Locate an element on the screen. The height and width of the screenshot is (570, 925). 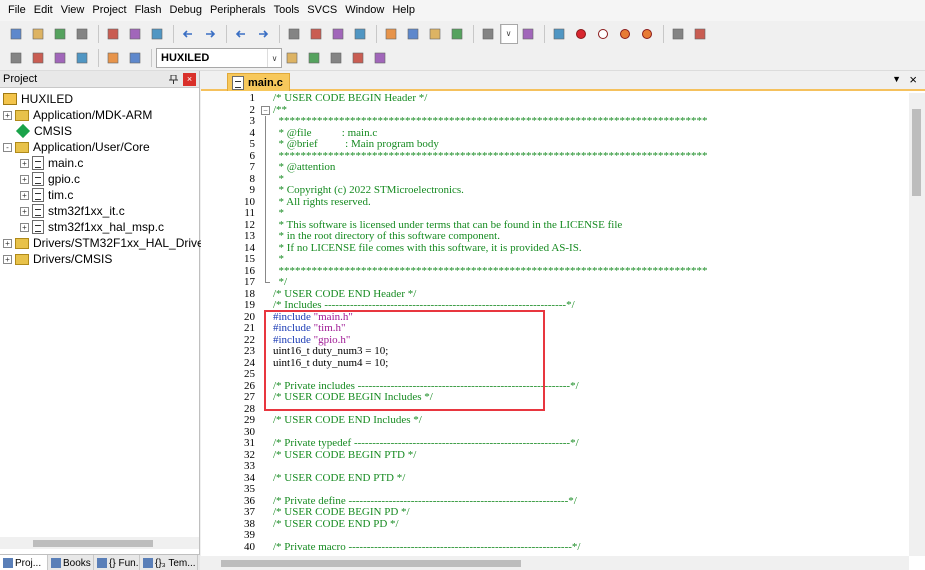
menu-svcs: SVCS is located at coordinates (324, 10).